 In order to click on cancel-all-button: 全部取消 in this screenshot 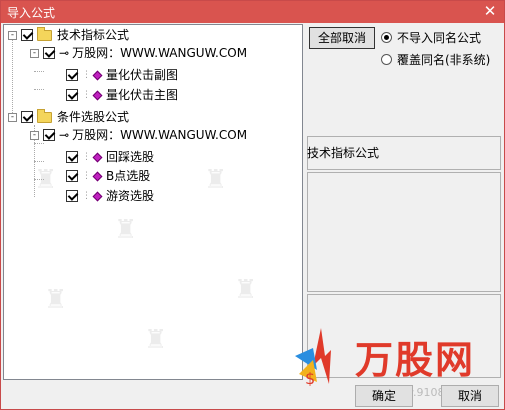, I will do `click(342, 38)`.